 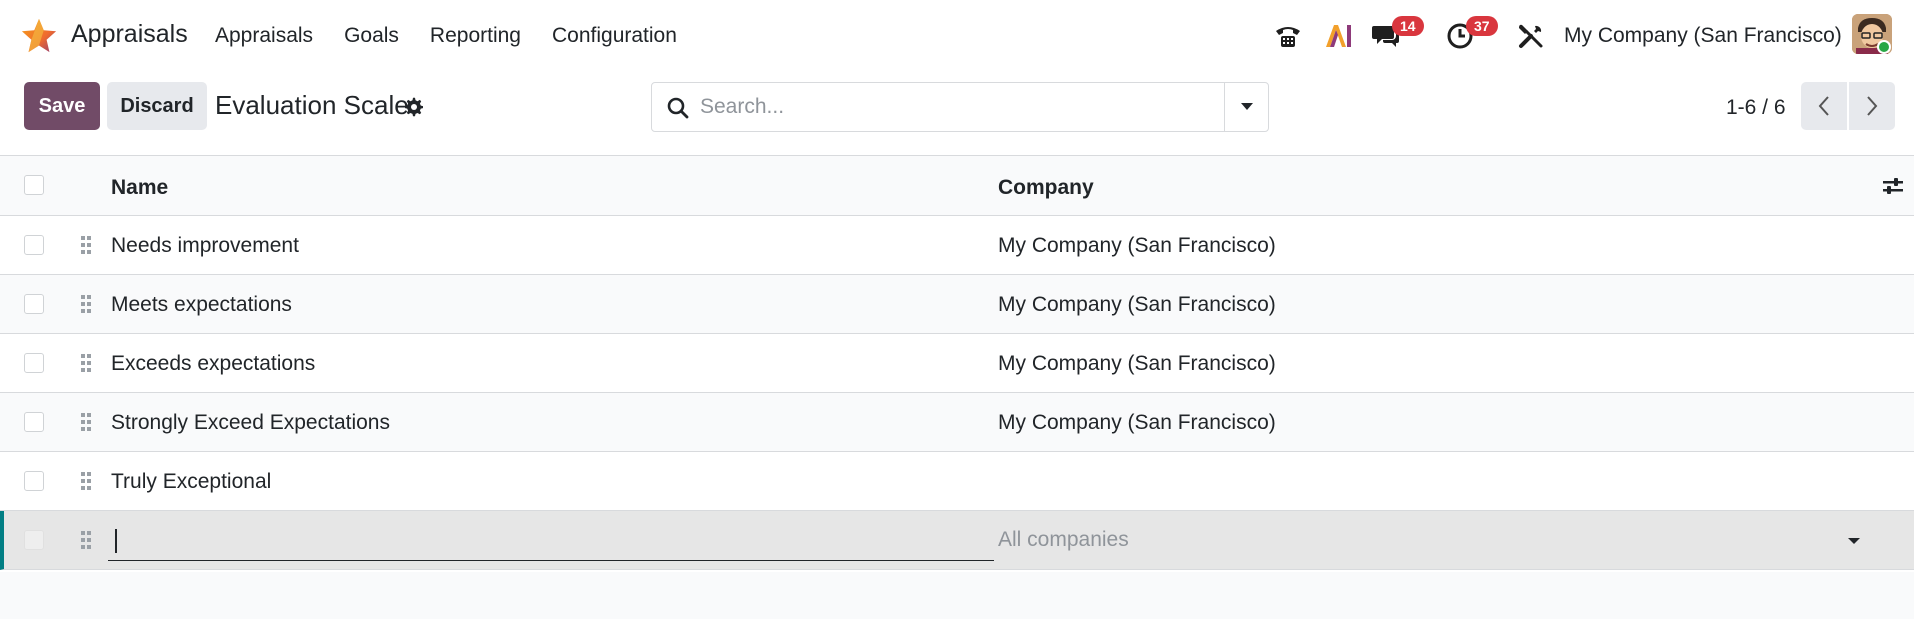 I want to click on activities-badge: 37, so click(x=1482, y=26).